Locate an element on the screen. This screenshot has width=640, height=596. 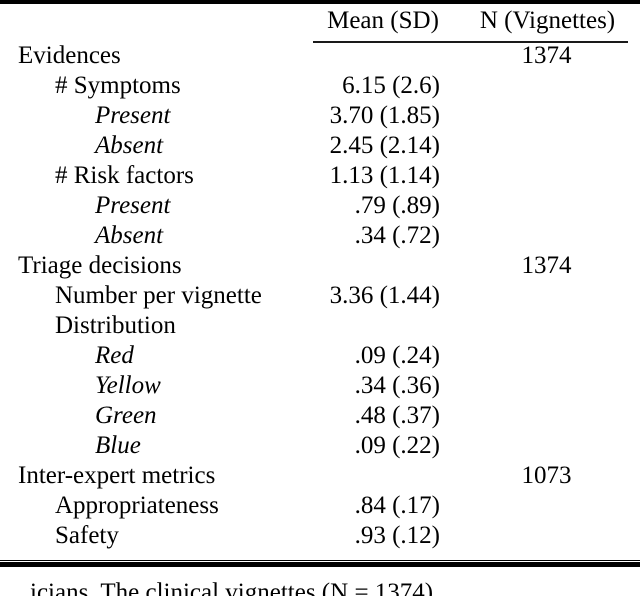
table-row: Inter-expert metrics 1073 is located at coordinates (320, 476).